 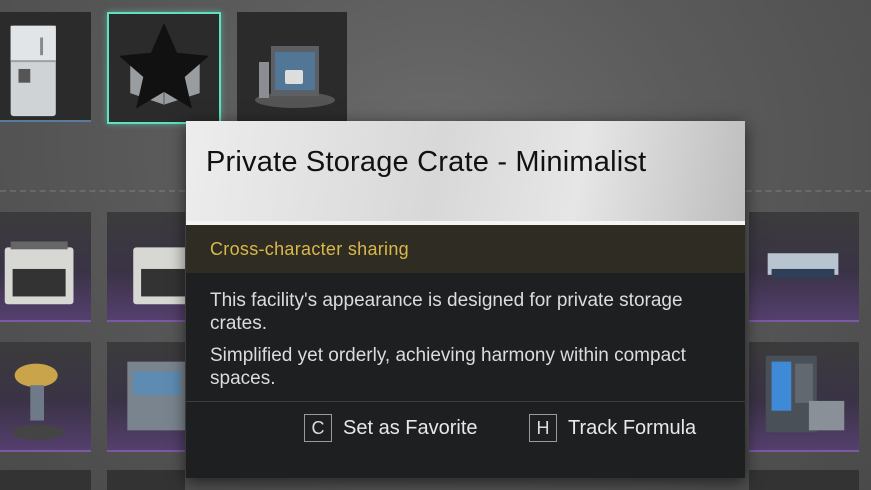 What do you see at coordinates (410, 427) in the screenshot?
I see `set-favorite-label: Set as Favorite` at bounding box center [410, 427].